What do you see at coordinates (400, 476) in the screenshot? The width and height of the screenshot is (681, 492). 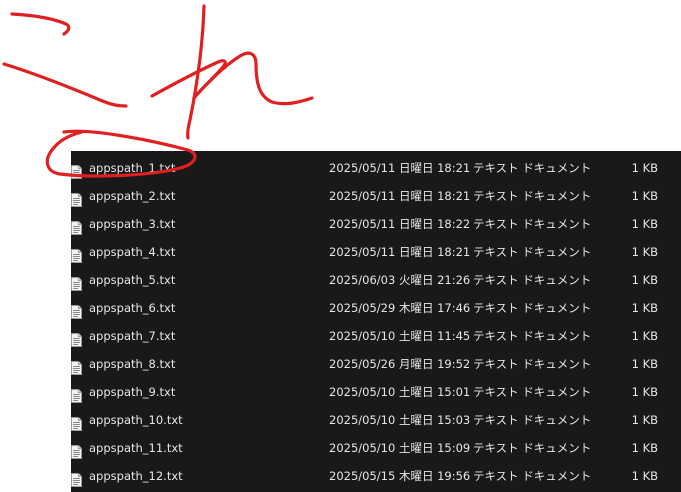 I see `file-modified-date: 2025/05/15 木曜日 19:56` at bounding box center [400, 476].